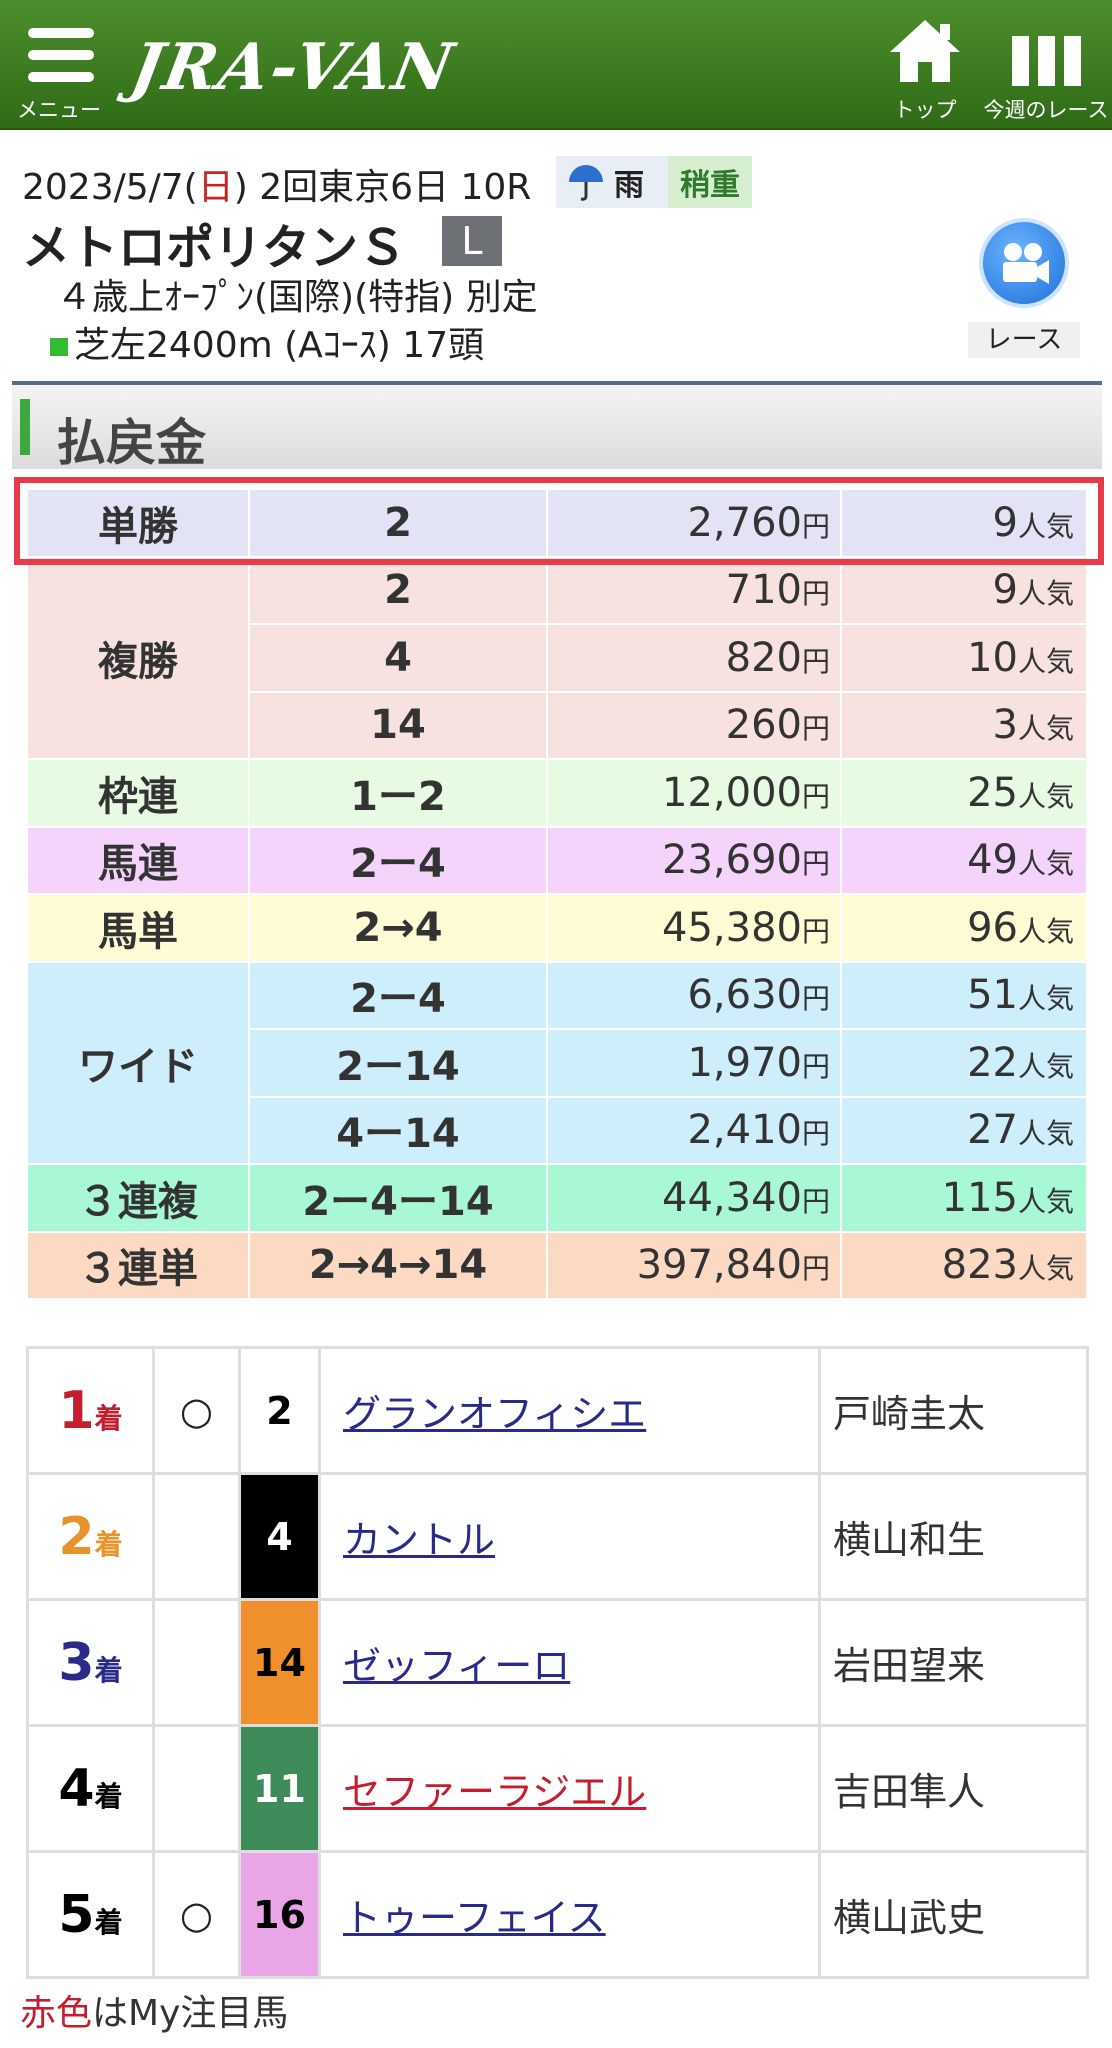 This screenshot has height=2048, width=1112. I want to click on race-video-label: レース, so click(1024, 340).